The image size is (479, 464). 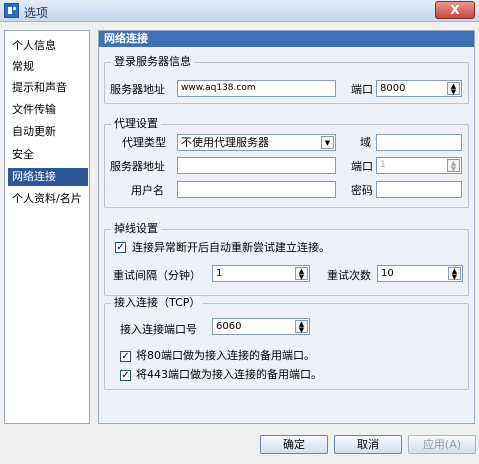 I want to click on proxy-port-stepper: 1 ▲ ▼, so click(x=419, y=165).